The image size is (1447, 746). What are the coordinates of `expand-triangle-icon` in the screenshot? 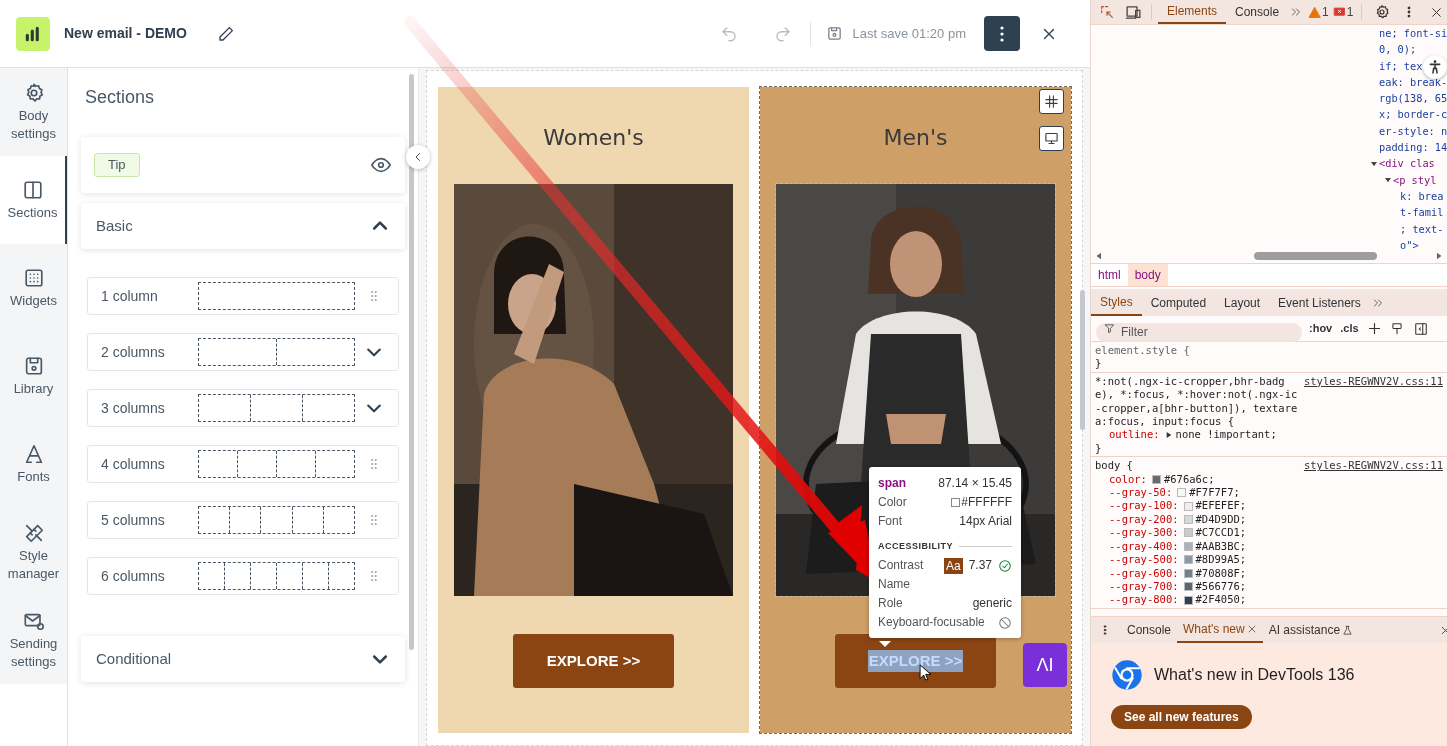 It's located at (1168, 435).